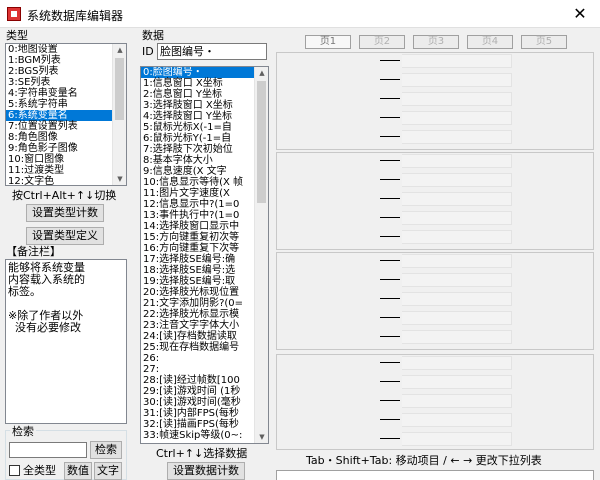 The height and width of the screenshot is (480, 600). What do you see at coordinates (204, 402) in the screenshot?
I see `list-item: 30:[读]游戏时间(毫秒` at bounding box center [204, 402].